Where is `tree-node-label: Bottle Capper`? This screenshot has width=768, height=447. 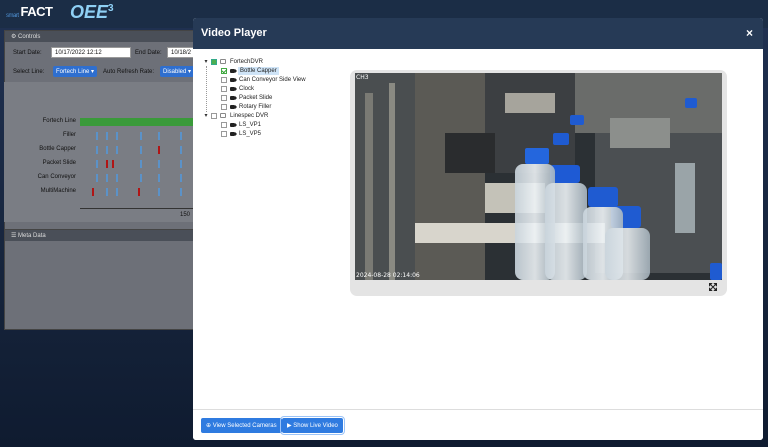 tree-node-label: Bottle Capper is located at coordinates (258, 71).